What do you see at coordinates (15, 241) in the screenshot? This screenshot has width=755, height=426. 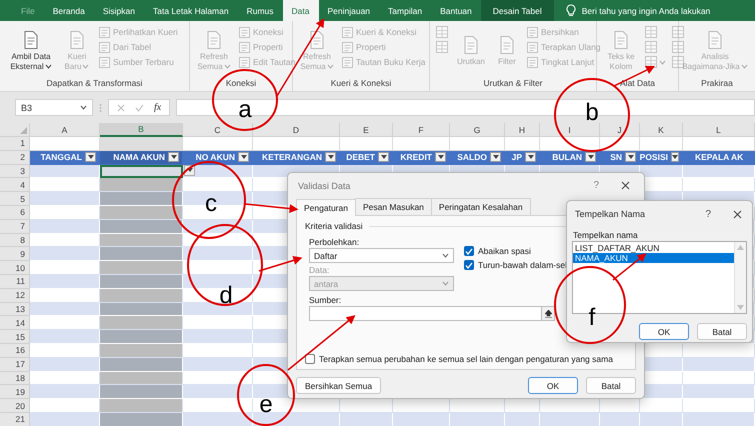 I see `row-number: 8` at bounding box center [15, 241].